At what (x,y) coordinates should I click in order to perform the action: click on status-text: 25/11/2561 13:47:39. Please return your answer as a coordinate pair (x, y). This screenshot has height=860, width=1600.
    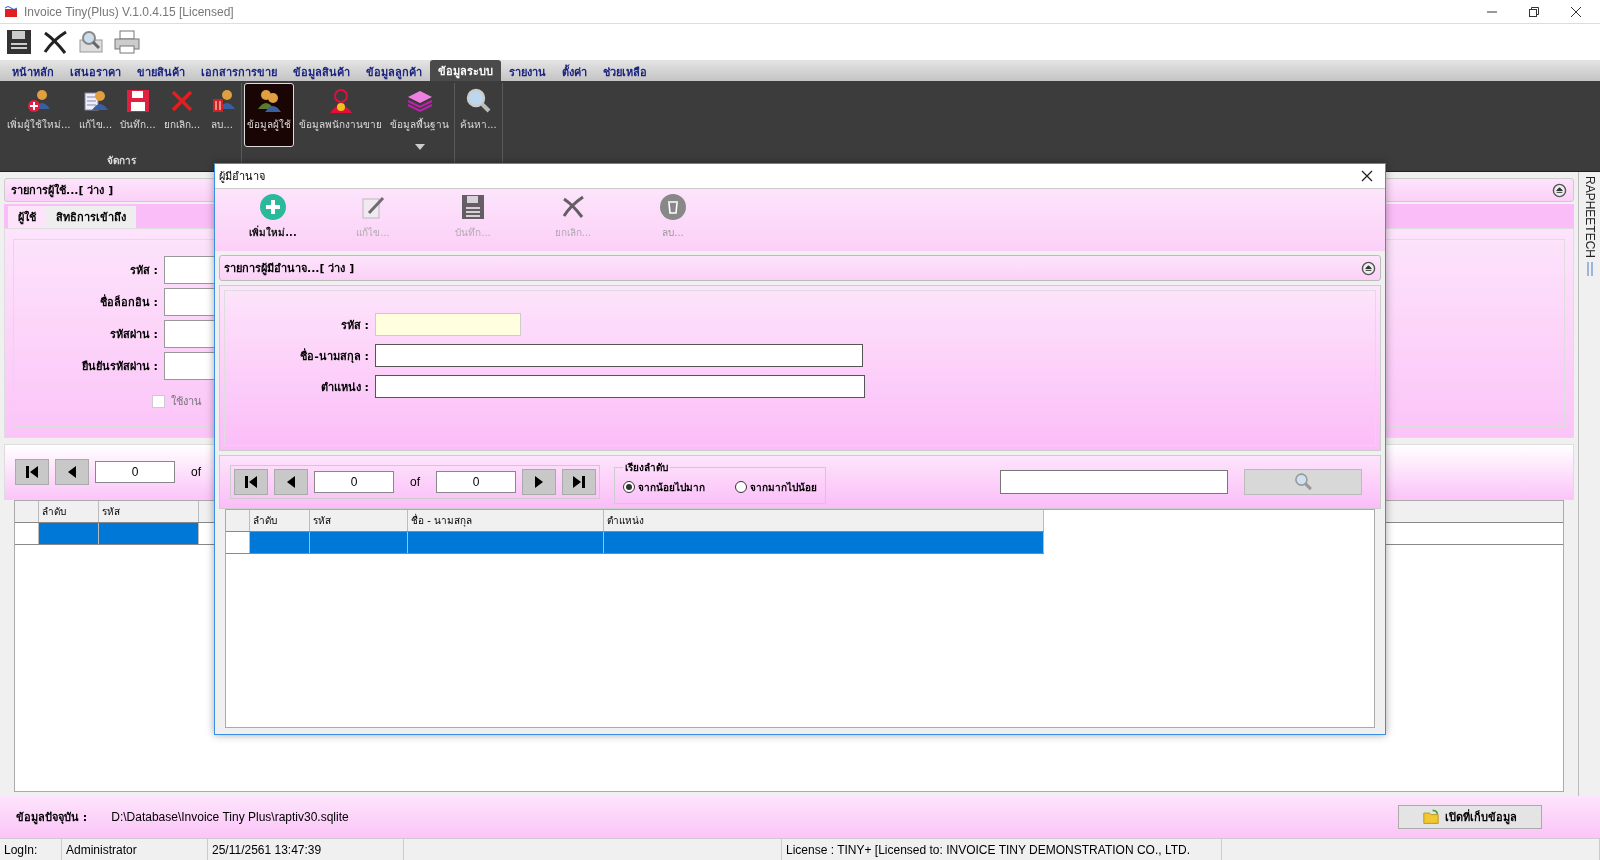
    Looking at the image, I should click on (306, 849).